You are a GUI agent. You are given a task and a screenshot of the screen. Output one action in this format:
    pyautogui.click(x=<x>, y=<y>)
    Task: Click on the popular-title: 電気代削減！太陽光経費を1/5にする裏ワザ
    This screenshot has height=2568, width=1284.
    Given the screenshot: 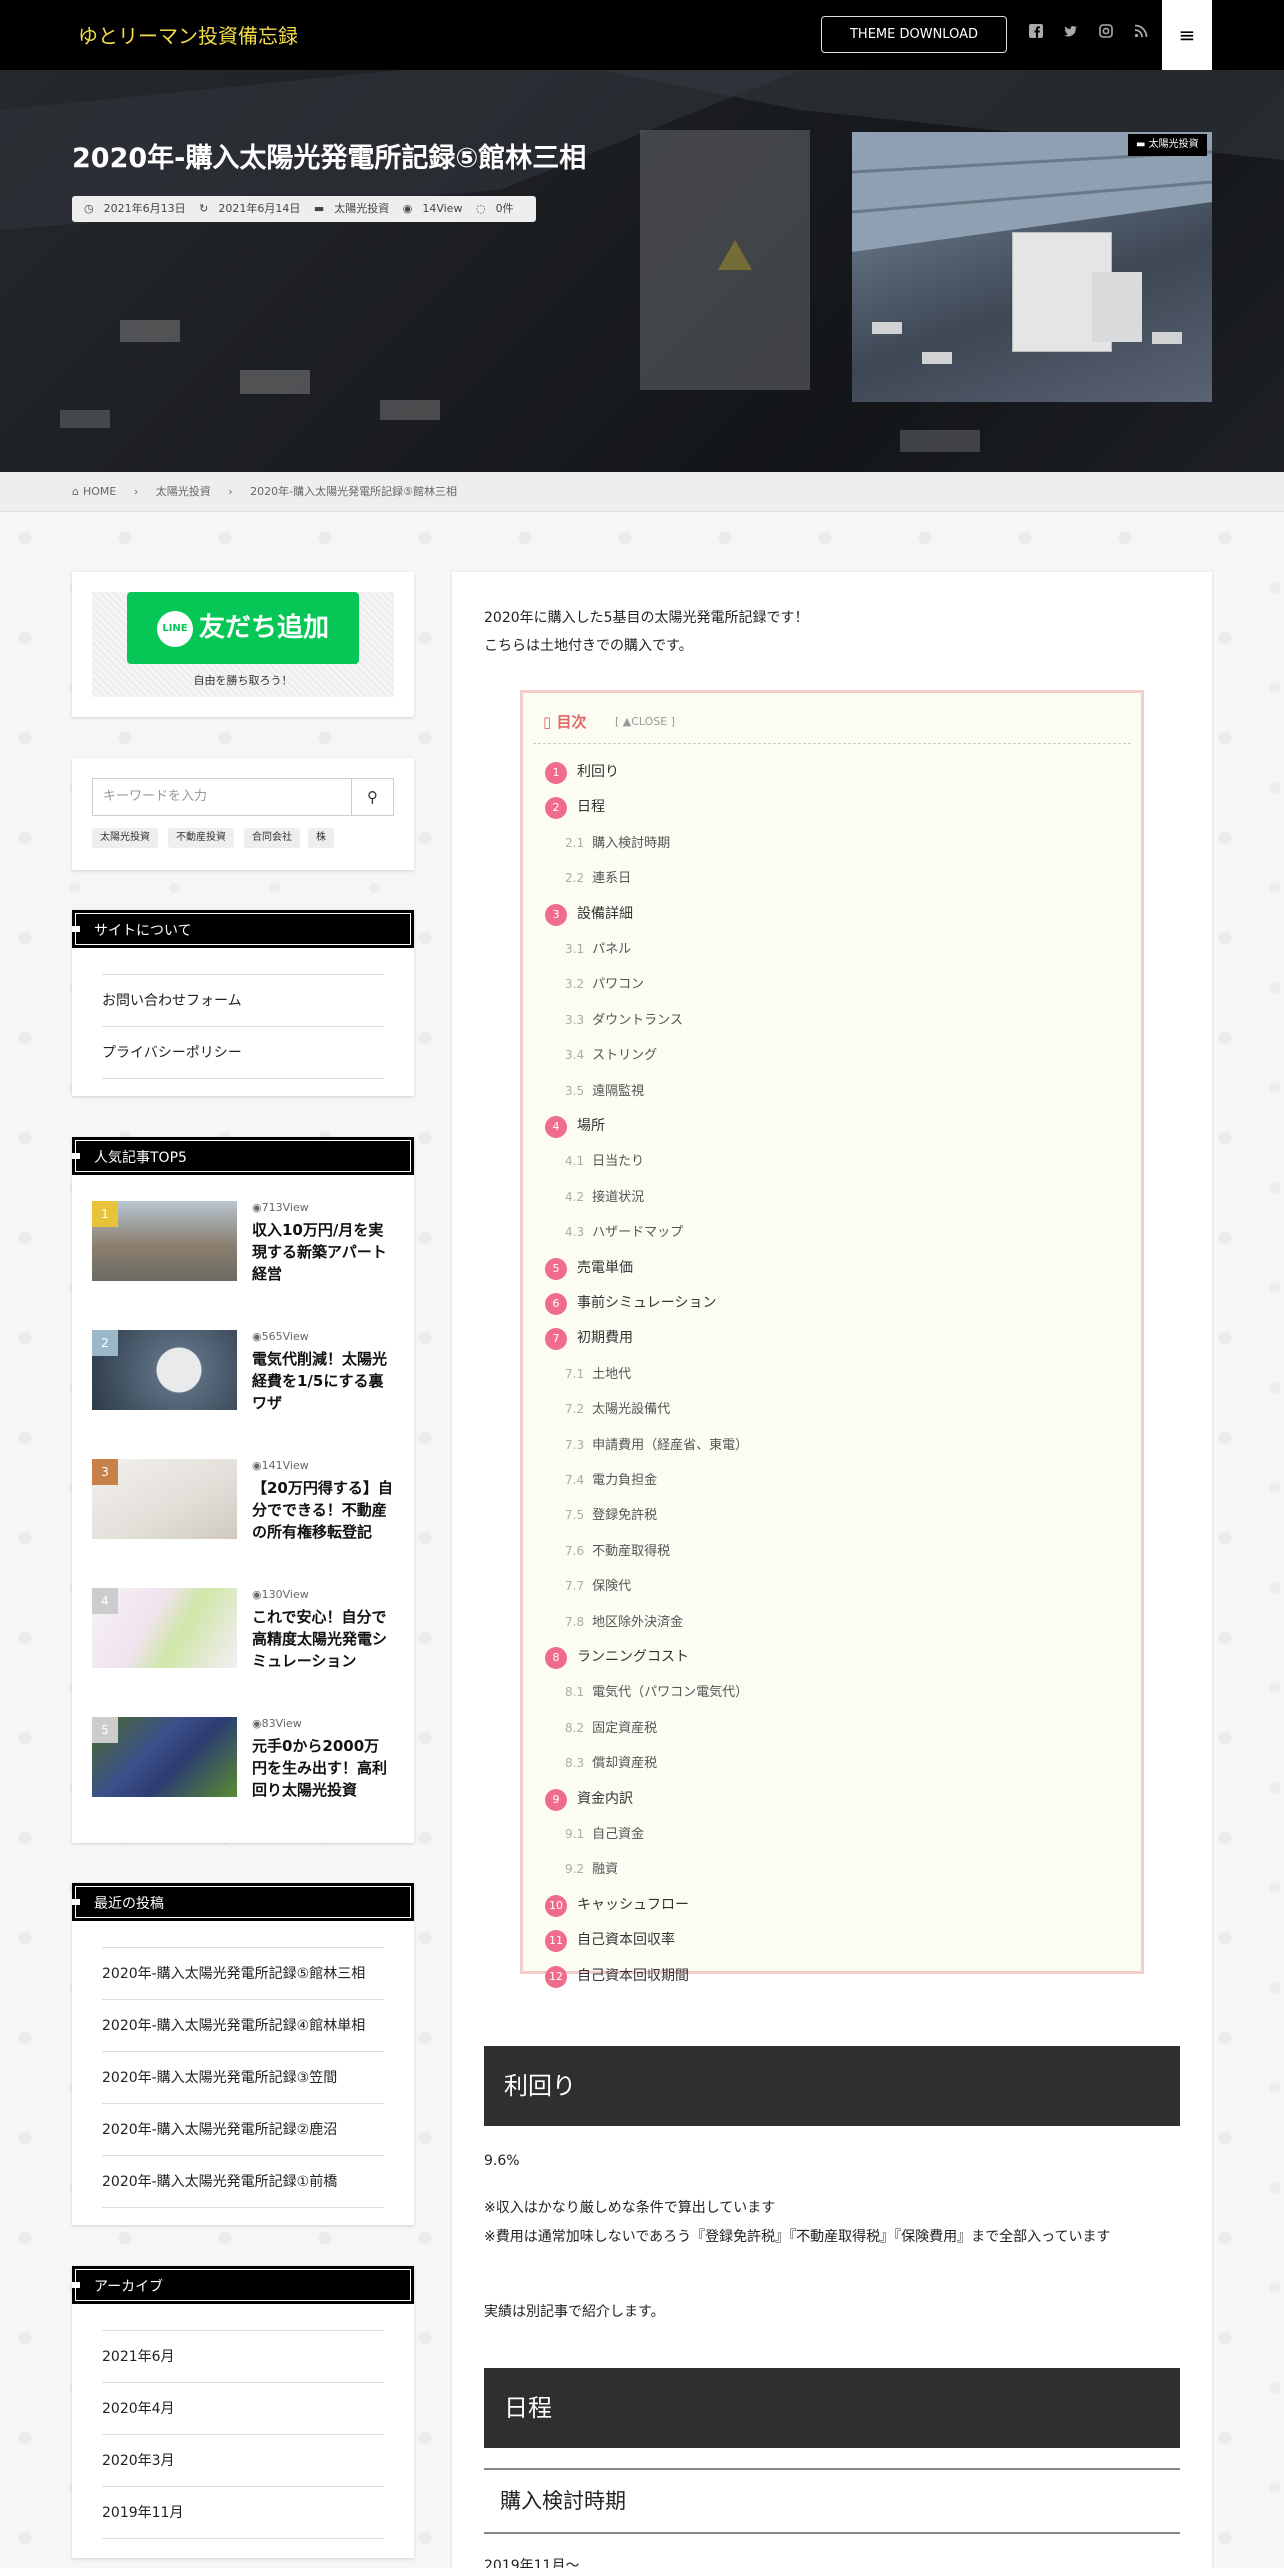 What is the action you would take?
    pyautogui.click(x=323, y=1381)
    